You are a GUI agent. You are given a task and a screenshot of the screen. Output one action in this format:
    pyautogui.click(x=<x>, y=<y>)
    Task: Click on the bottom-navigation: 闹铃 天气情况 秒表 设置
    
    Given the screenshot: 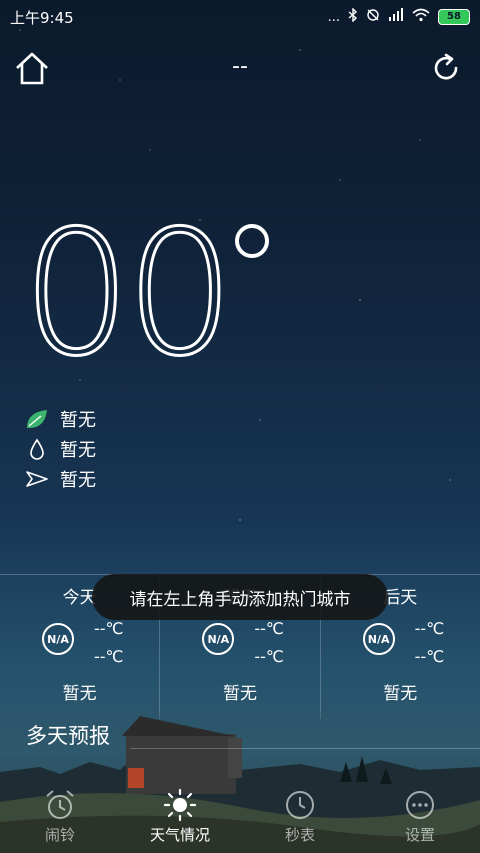 What is the action you would take?
    pyautogui.click(x=240, y=820)
    